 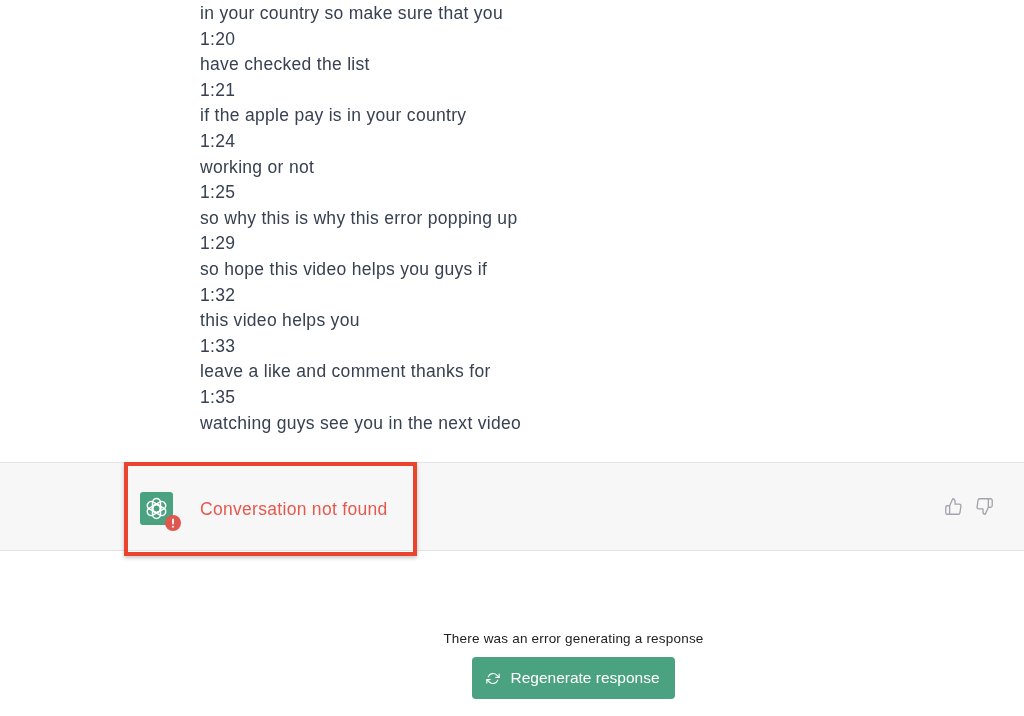 What do you see at coordinates (285, 65) in the screenshot?
I see `transcript-line: have checked the list` at bounding box center [285, 65].